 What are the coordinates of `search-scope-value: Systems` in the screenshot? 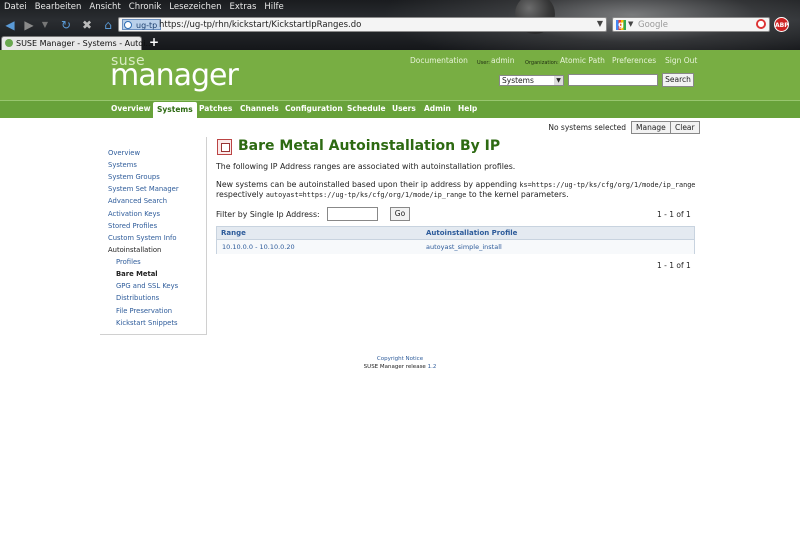 It's located at (518, 80).